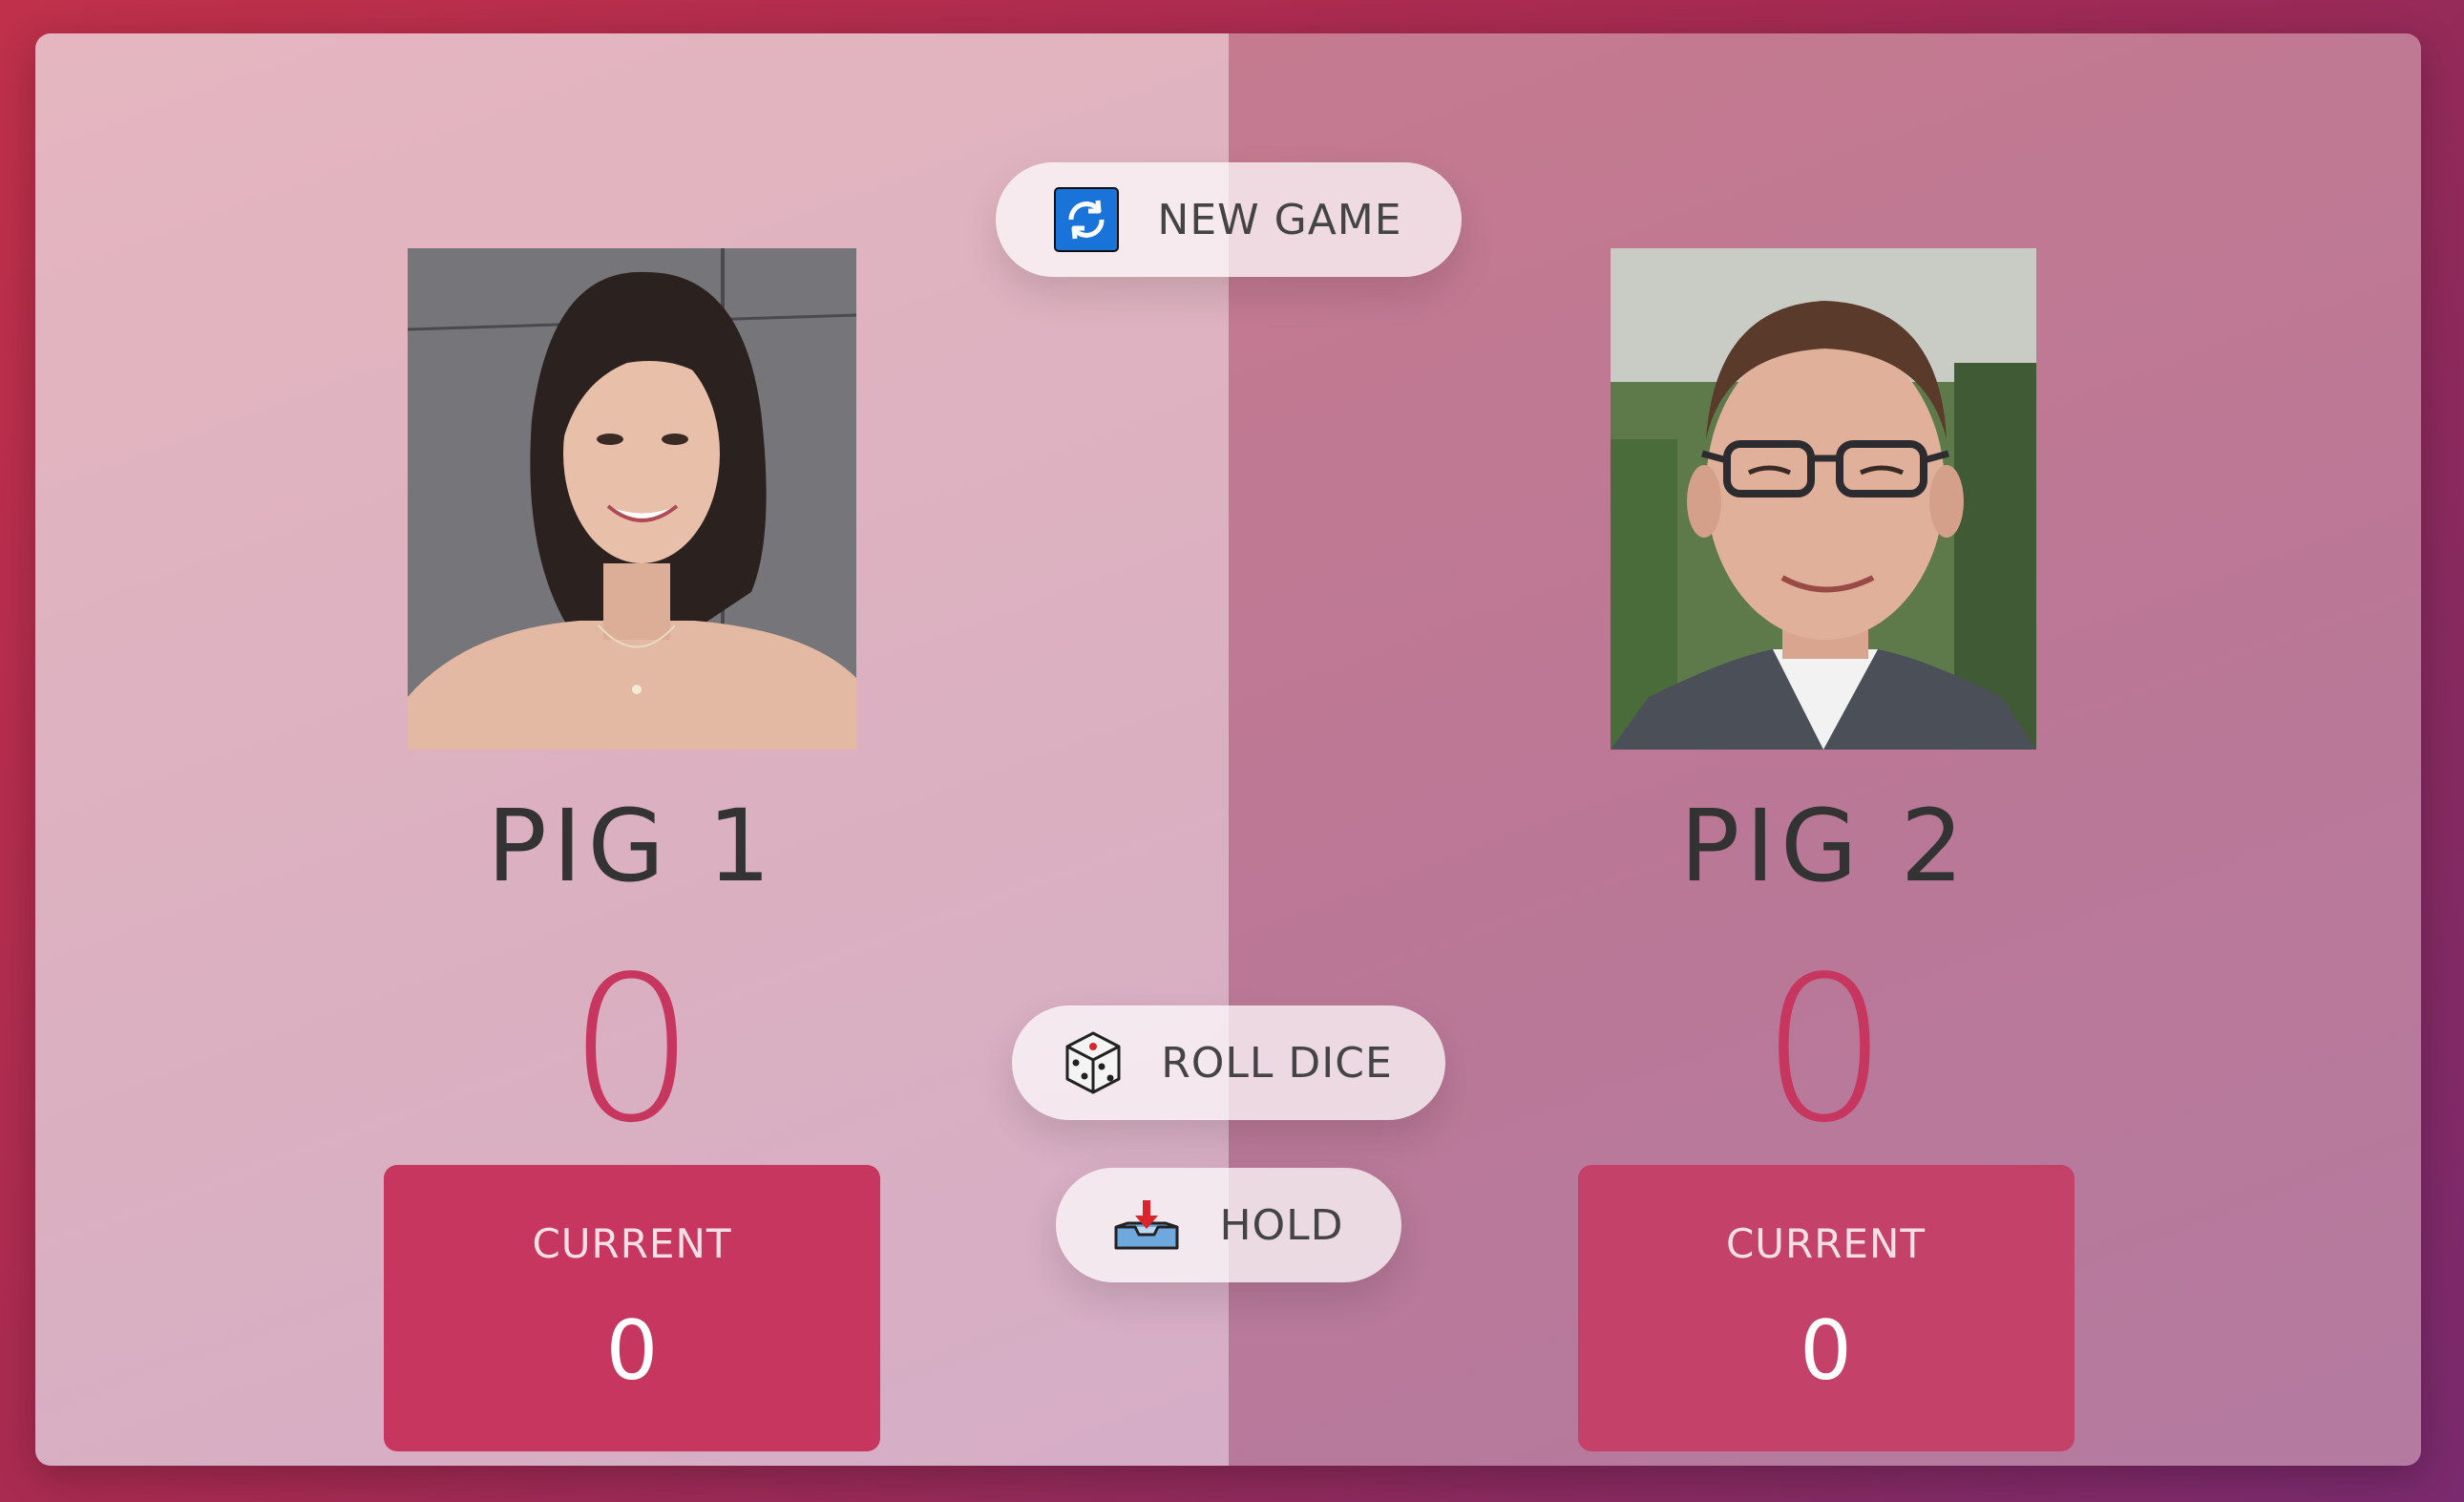 The height and width of the screenshot is (1502, 2464). What do you see at coordinates (1281, 1225) in the screenshot?
I see `hold-label: HOLD` at bounding box center [1281, 1225].